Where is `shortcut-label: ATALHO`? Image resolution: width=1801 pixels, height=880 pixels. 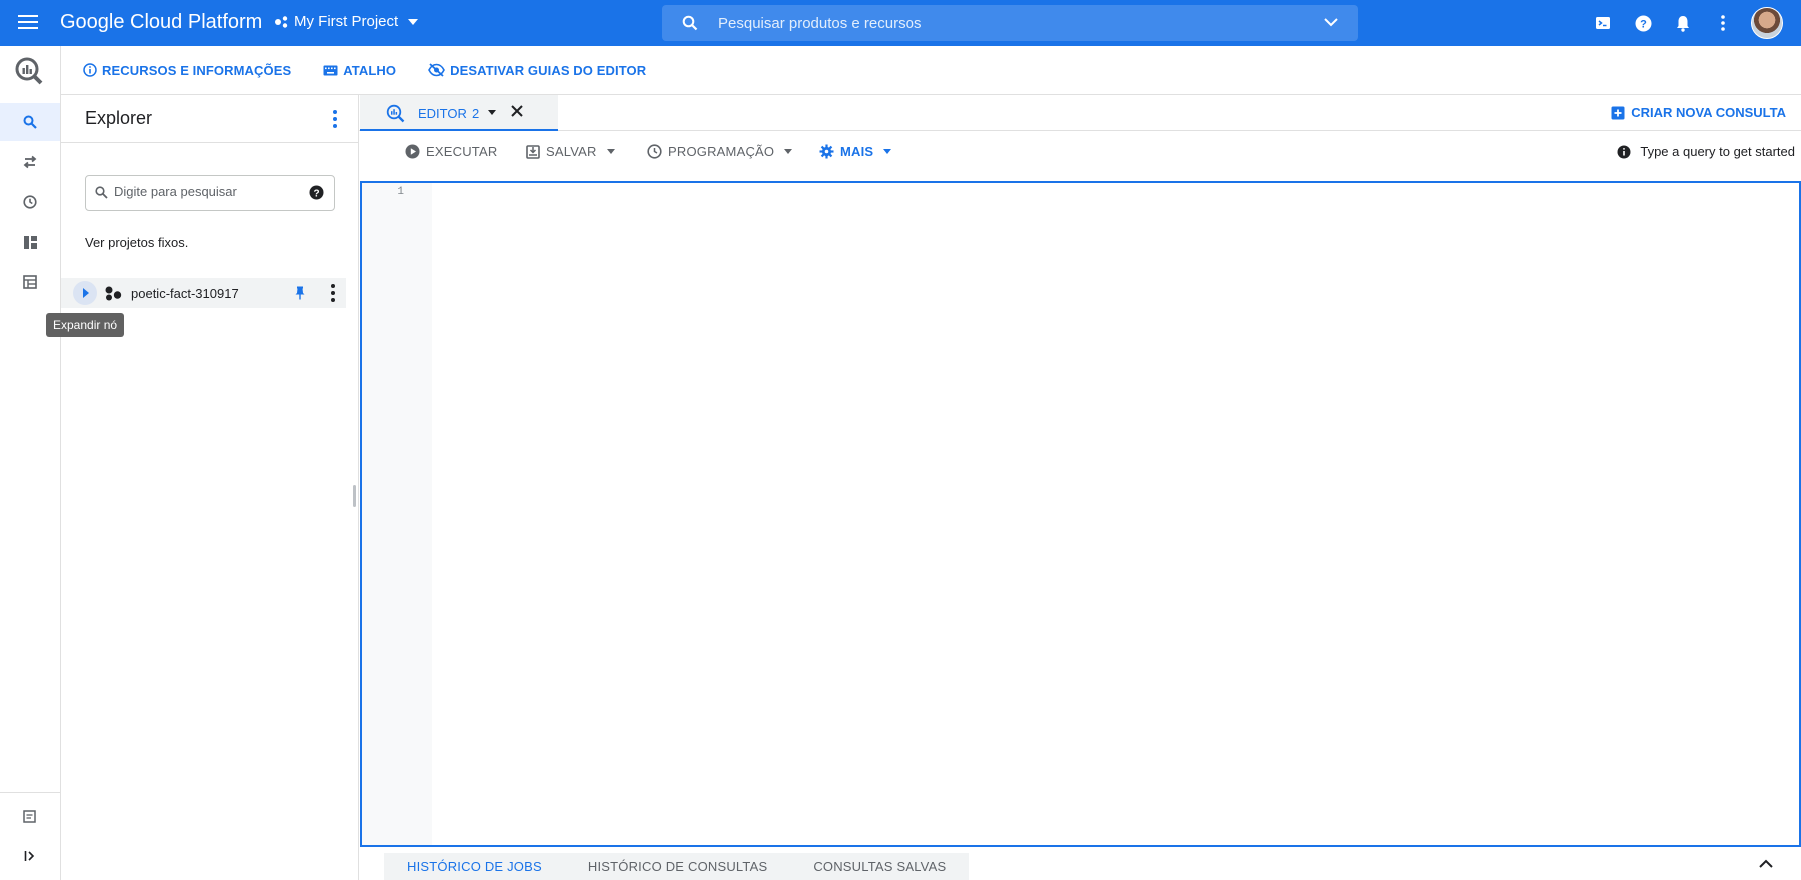
shortcut-label: ATALHO is located at coordinates (370, 70).